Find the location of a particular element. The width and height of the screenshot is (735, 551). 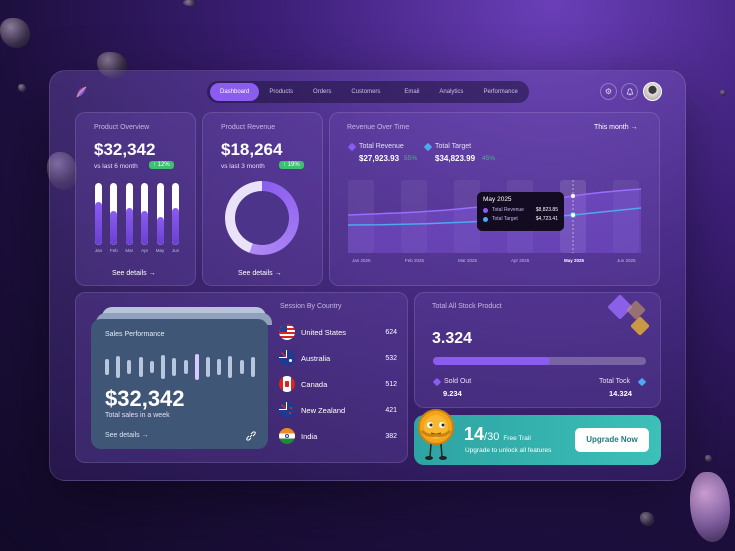

total-stock-icon is located at coordinates (642, 382).